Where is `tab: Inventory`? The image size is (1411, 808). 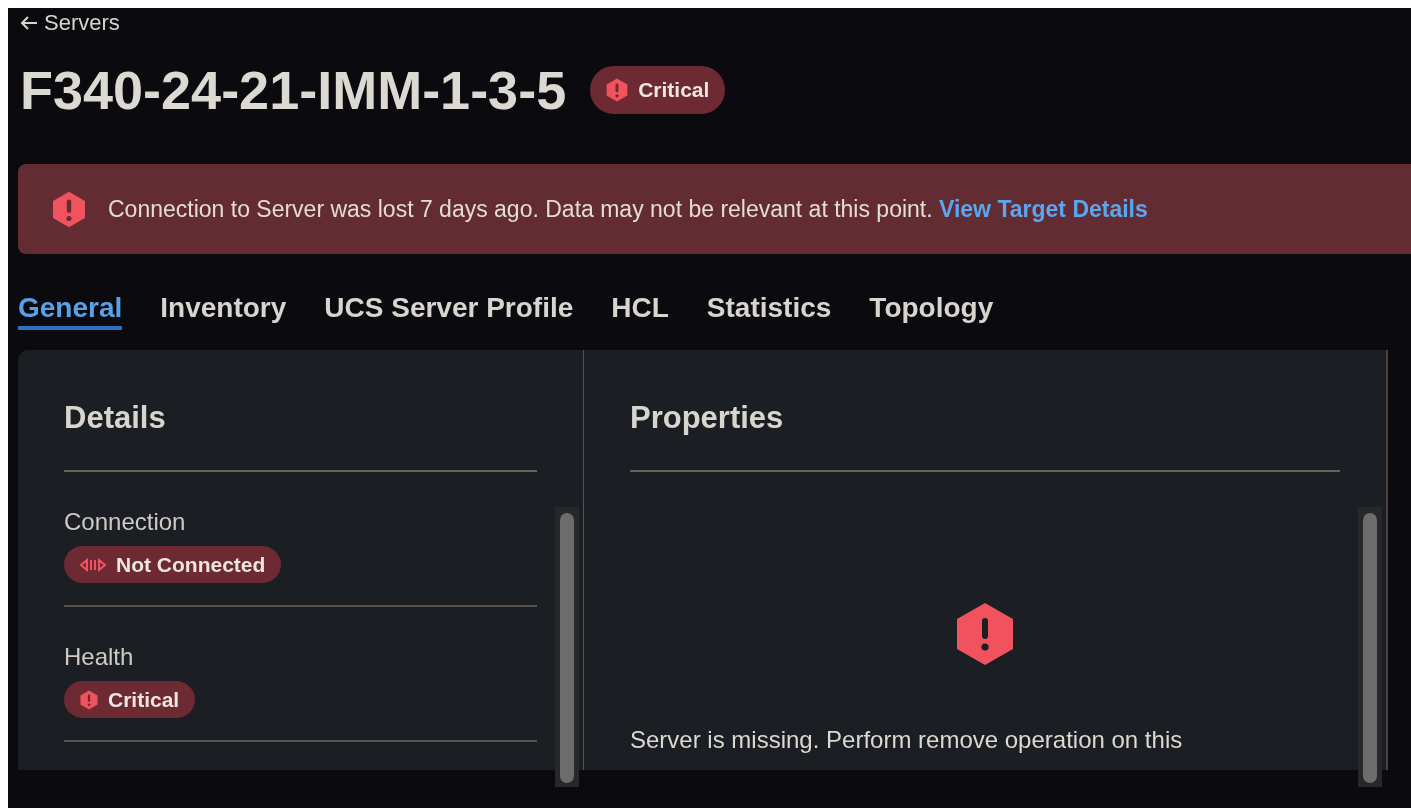
tab: Inventory is located at coordinates (223, 310).